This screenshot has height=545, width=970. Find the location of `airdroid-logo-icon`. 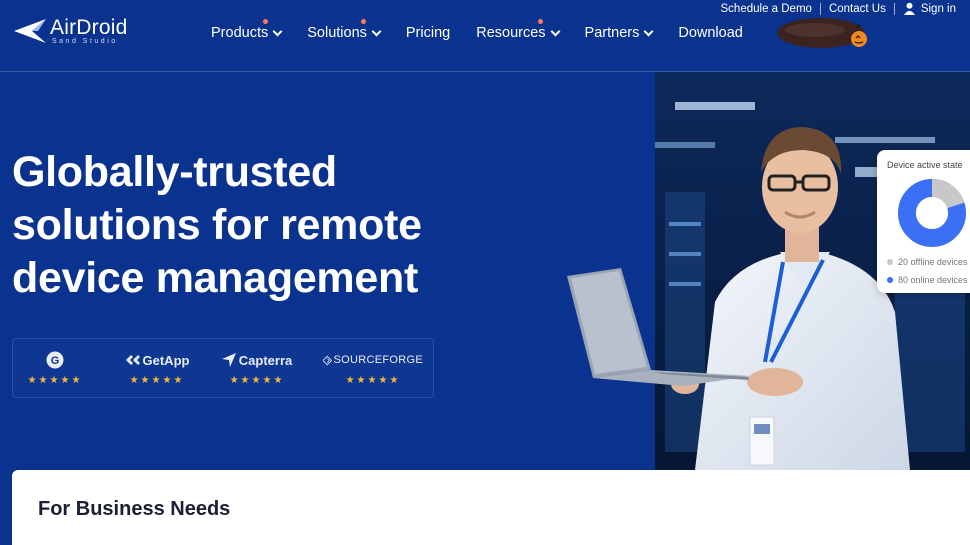

airdroid-logo-icon is located at coordinates (30, 31).